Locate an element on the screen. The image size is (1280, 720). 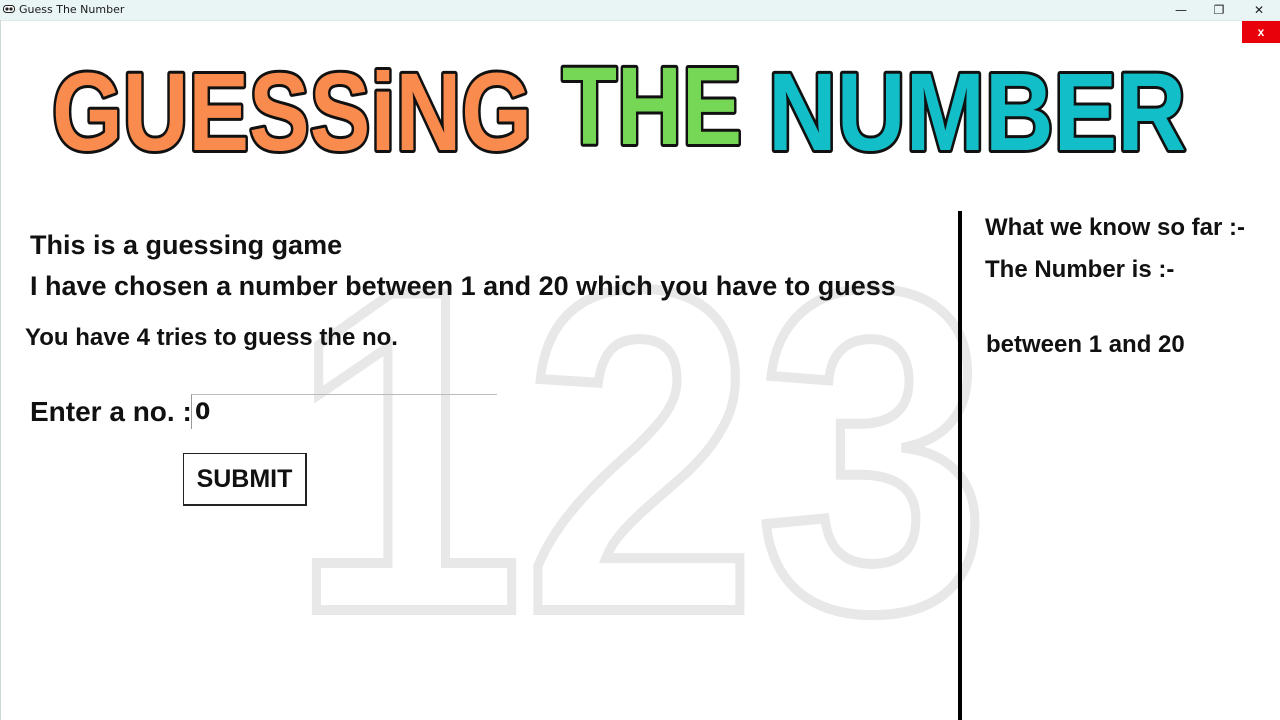
banner-word-guessing: GUESSiNG is located at coordinates (292, 112).